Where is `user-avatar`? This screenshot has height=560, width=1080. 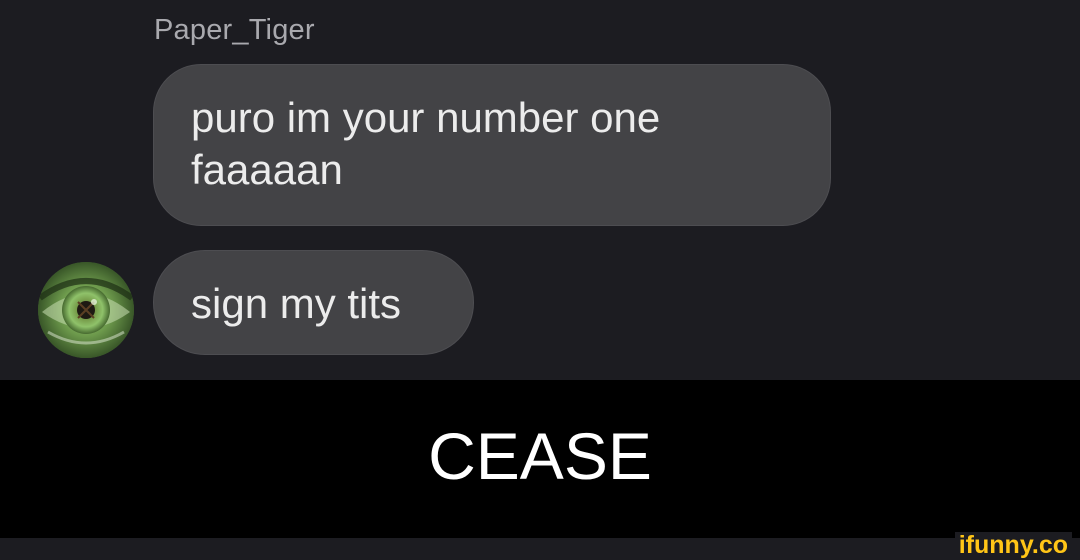
user-avatar is located at coordinates (86, 310).